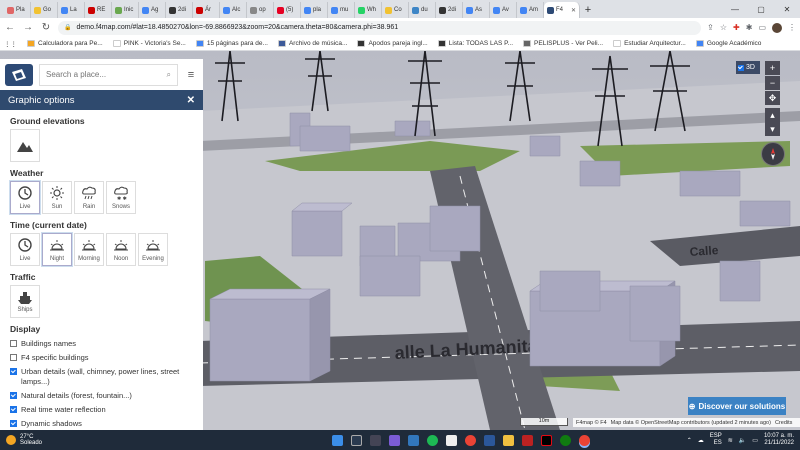 The height and width of the screenshot is (450, 800). What do you see at coordinates (710, 27) in the screenshot?
I see `share-icon: ⇪` at bounding box center [710, 27].